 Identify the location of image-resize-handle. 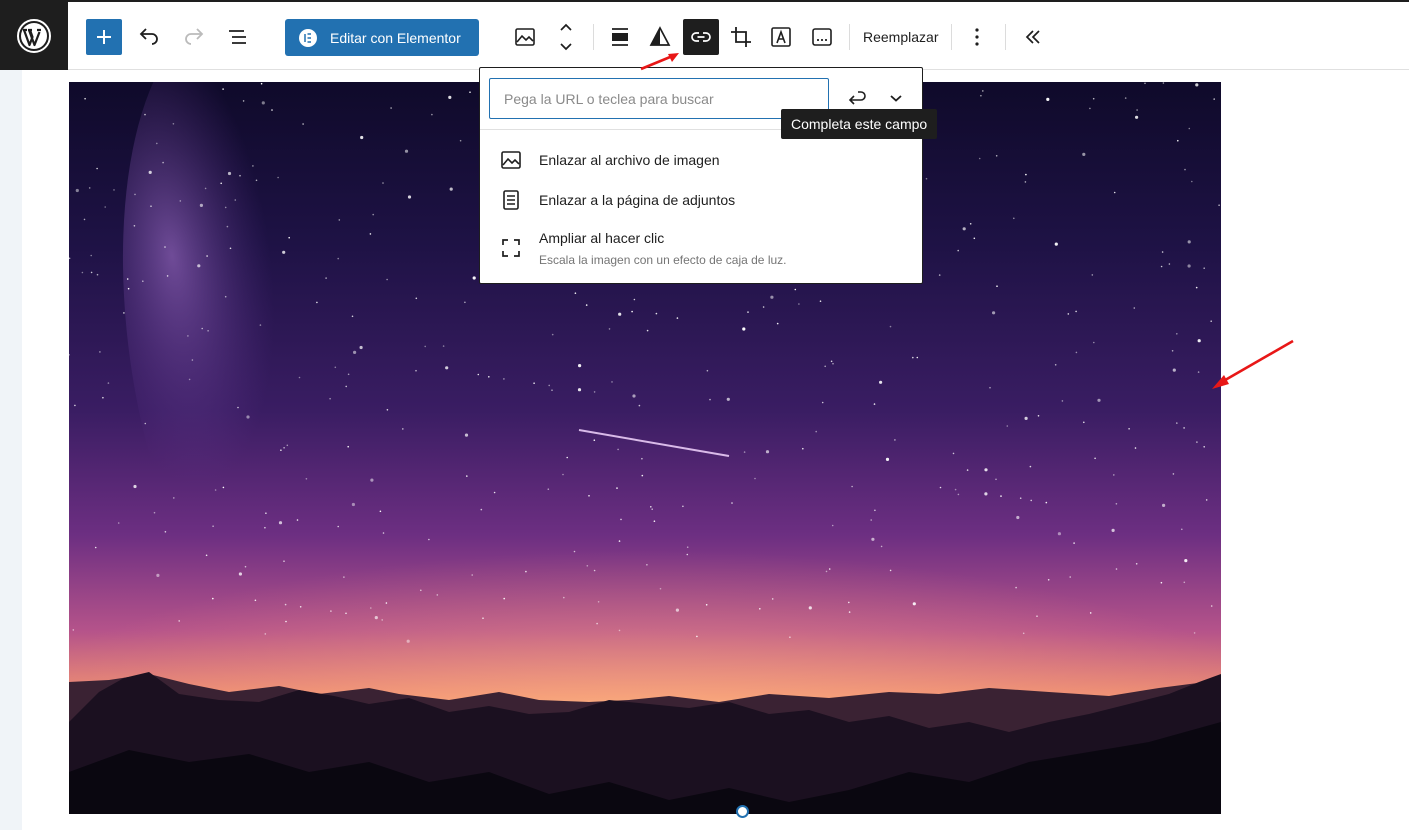
(742, 811).